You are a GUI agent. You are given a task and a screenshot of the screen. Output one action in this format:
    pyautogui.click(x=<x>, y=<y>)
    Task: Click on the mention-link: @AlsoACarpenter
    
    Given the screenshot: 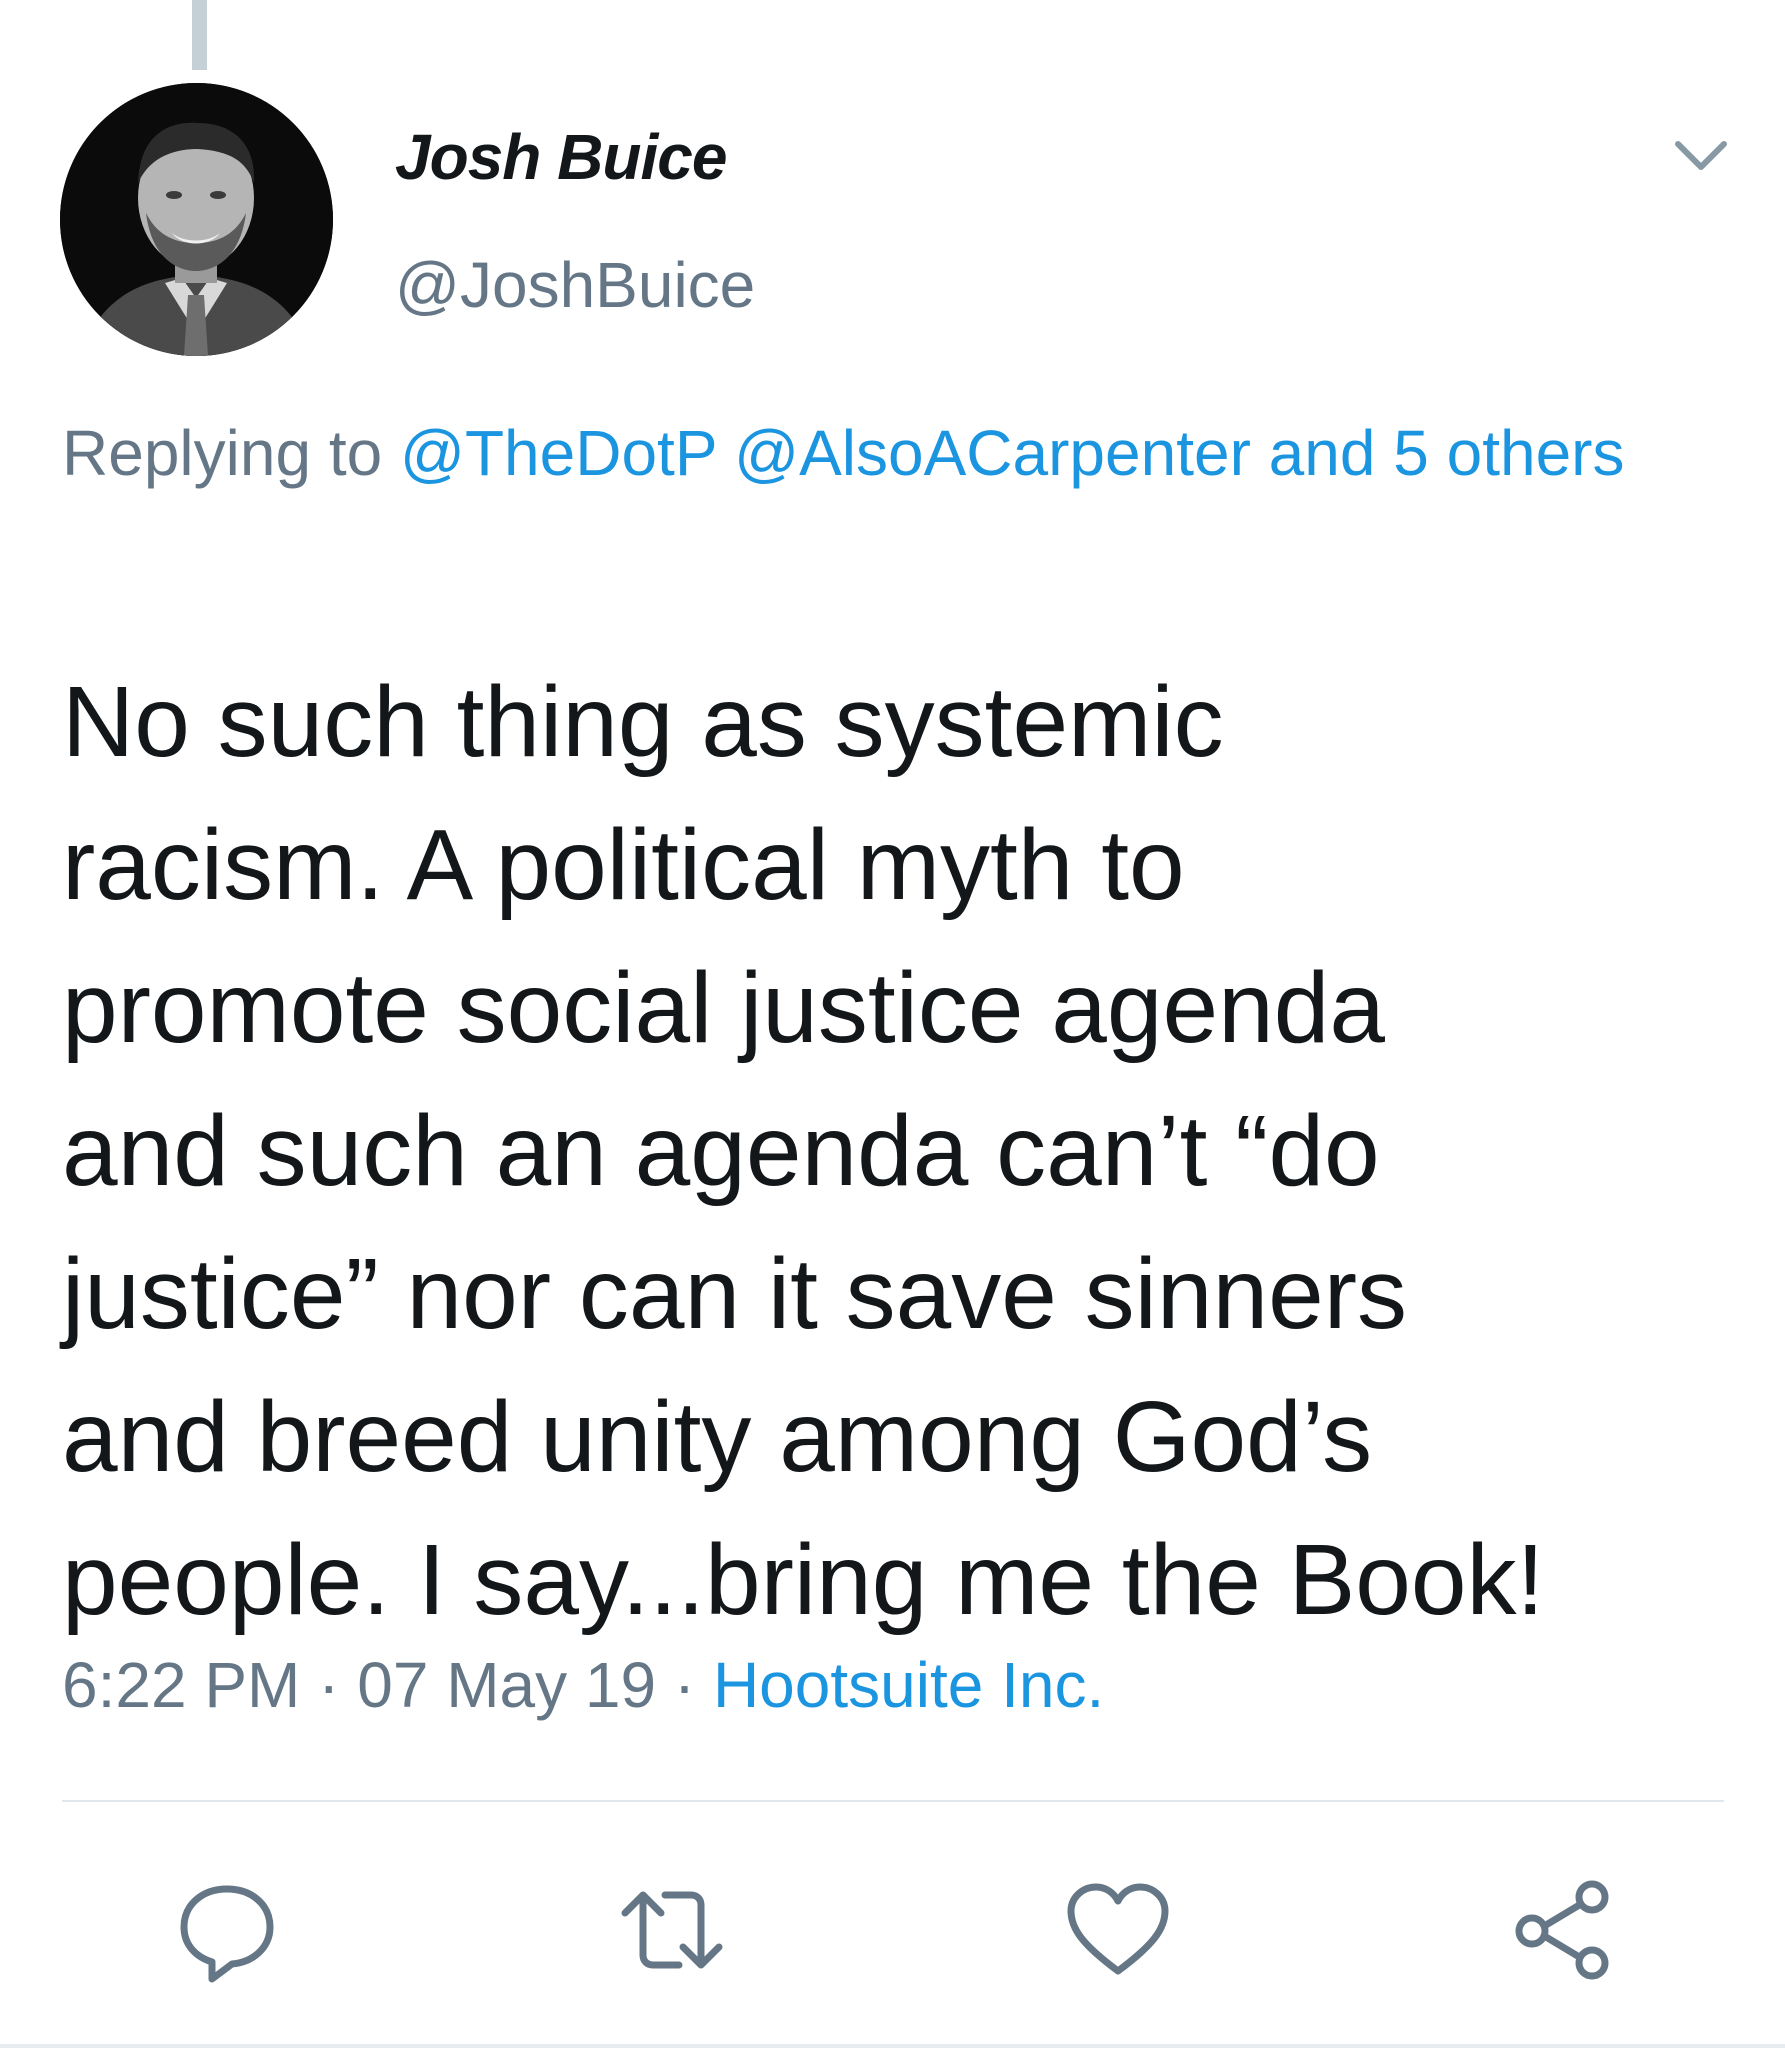 What is the action you would take?
    pyautogui.click(x=992, y=453)
    